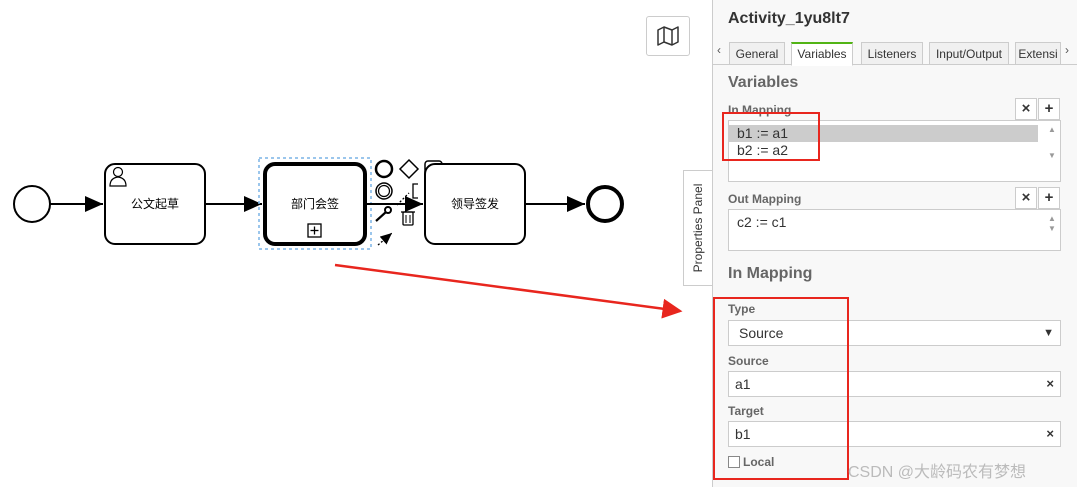  I want to click on element-id-title: Activity_1yu8lt7, so click(789, 18).